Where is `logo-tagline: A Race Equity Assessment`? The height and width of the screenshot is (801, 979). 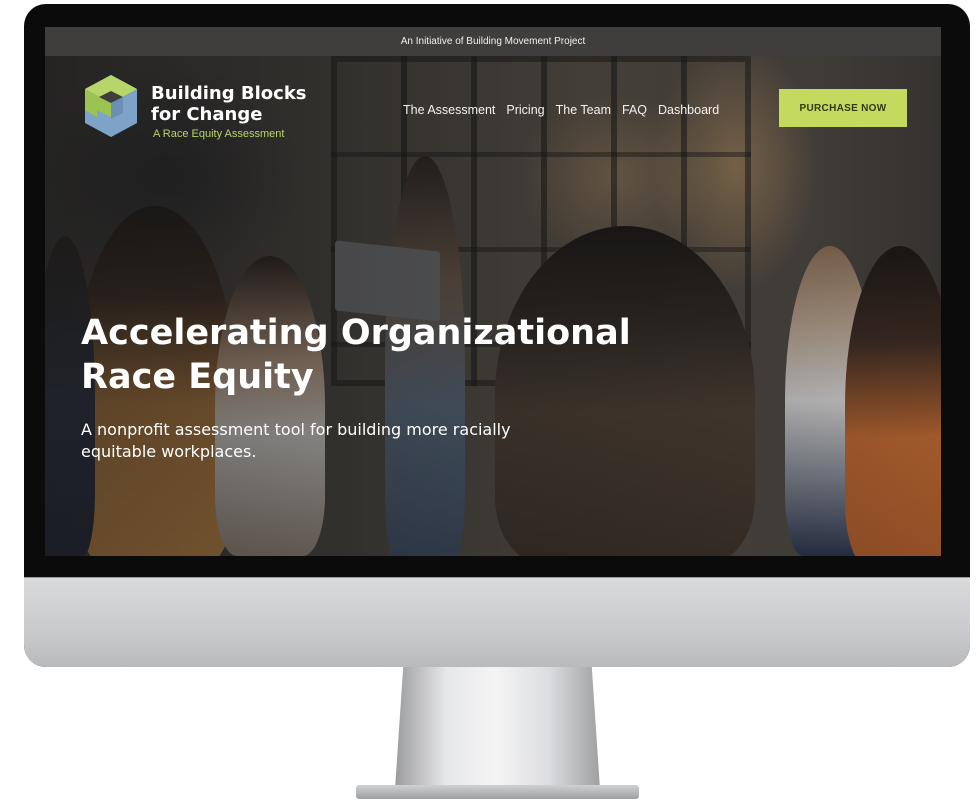
logo-tagline: A Race Equity Assessment is located at coordinates (219, 134).